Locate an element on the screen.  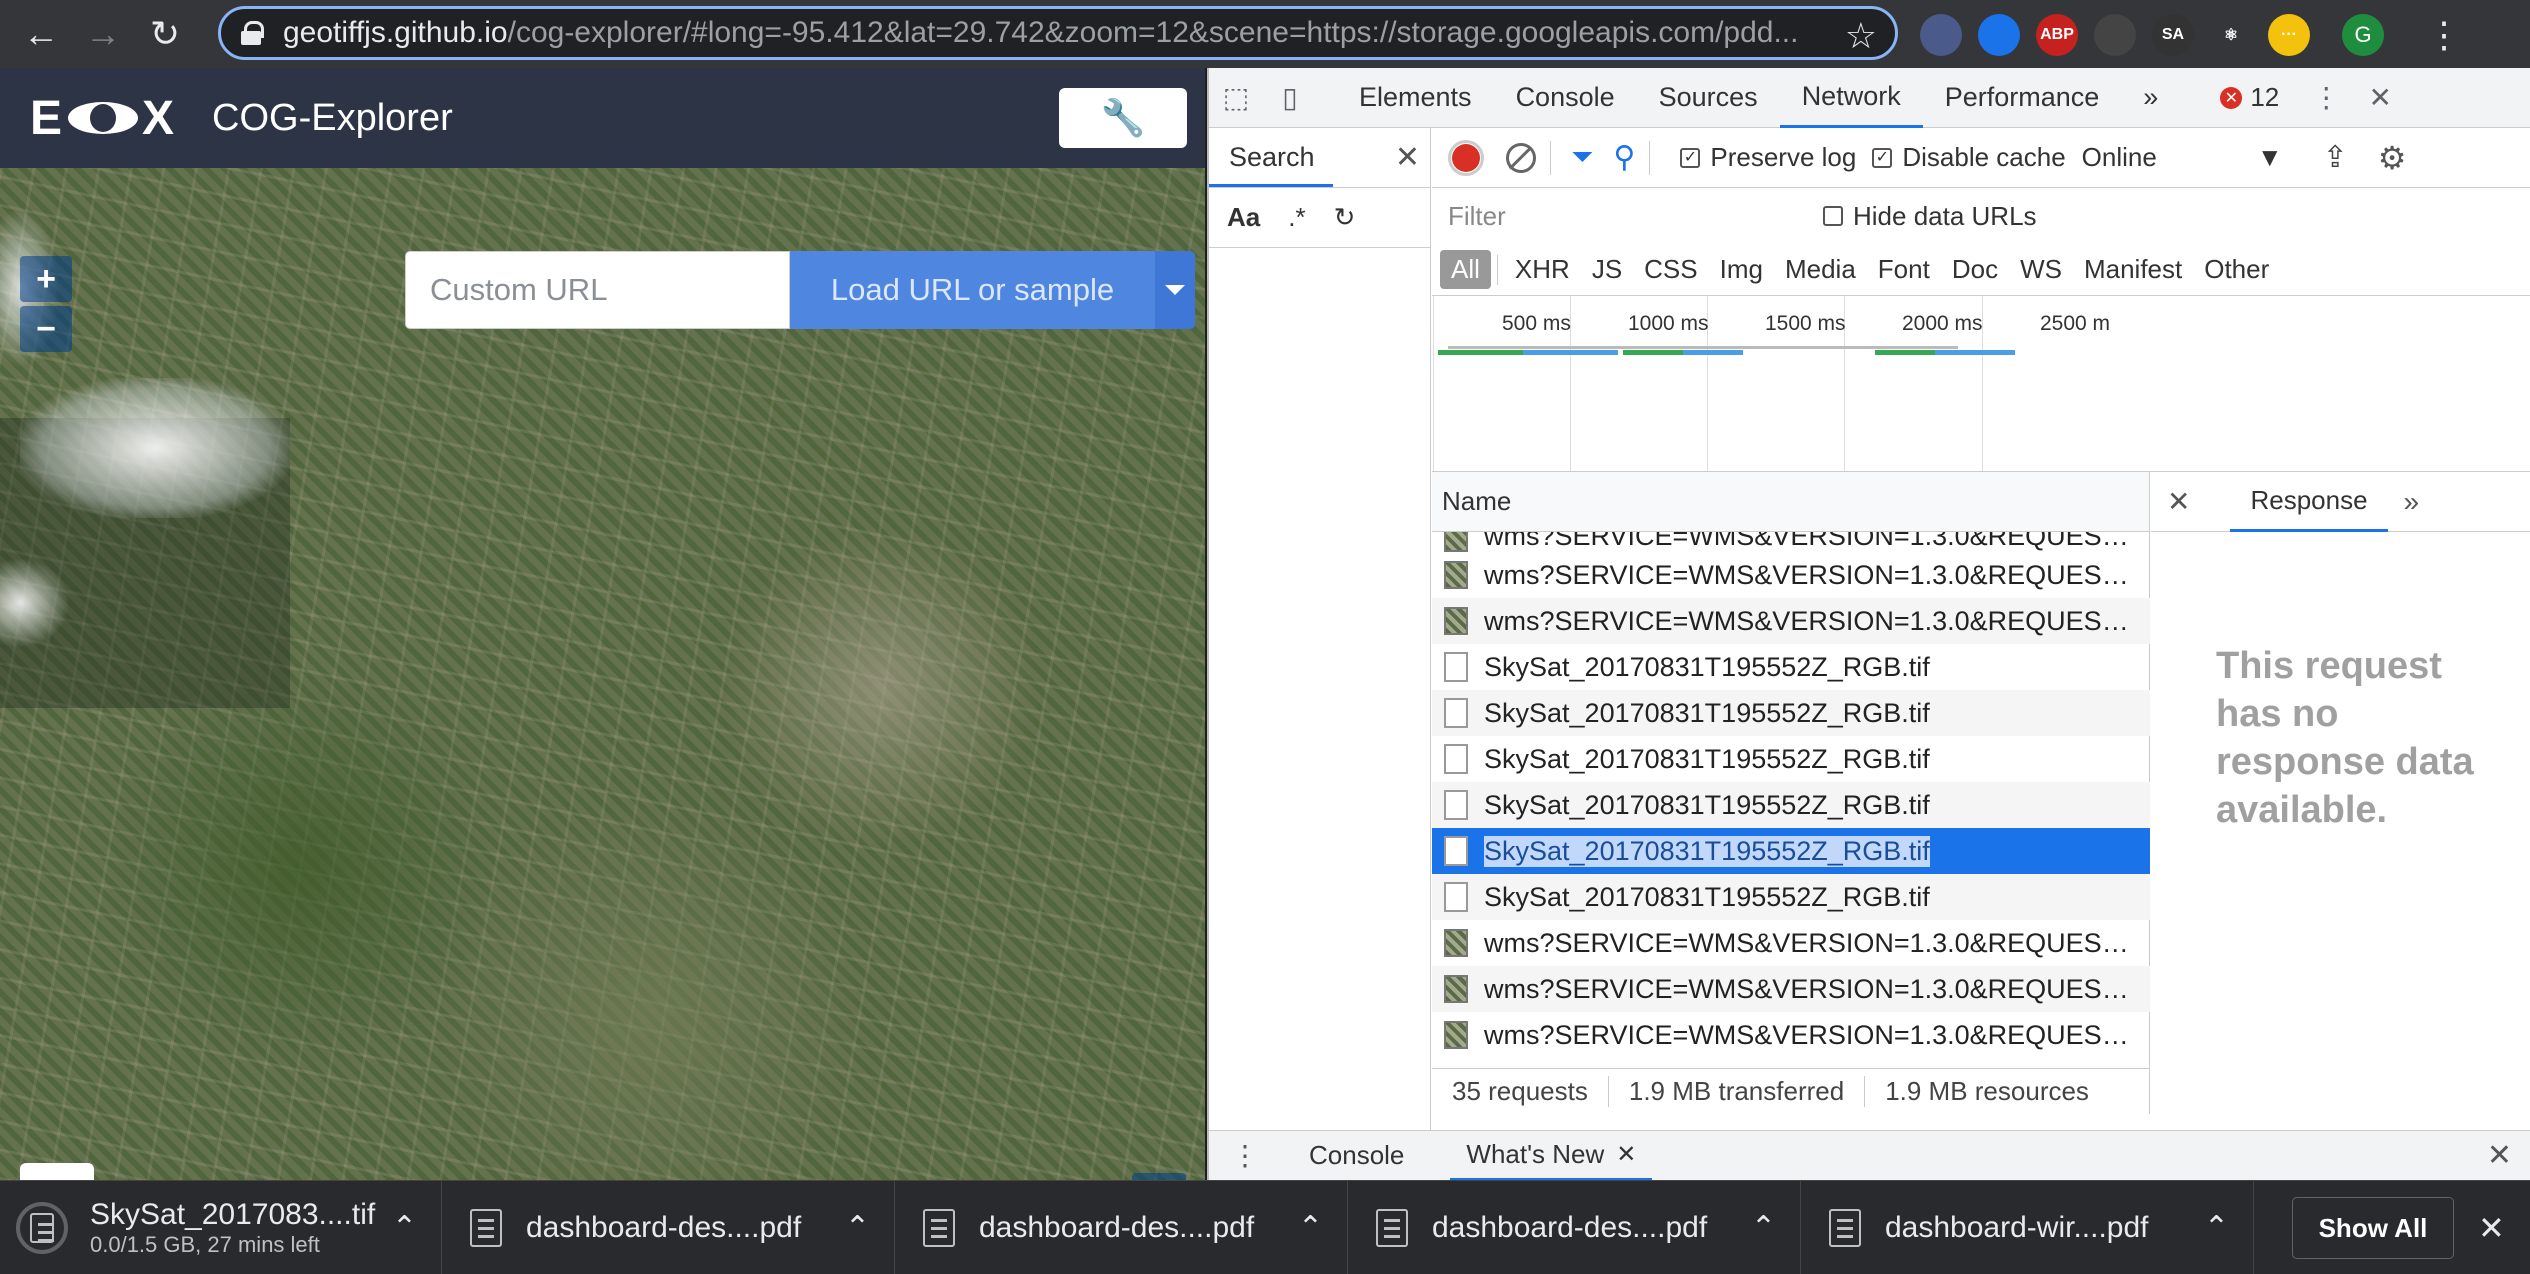
ext-circle-icon is located at coordinates (1941, 35).